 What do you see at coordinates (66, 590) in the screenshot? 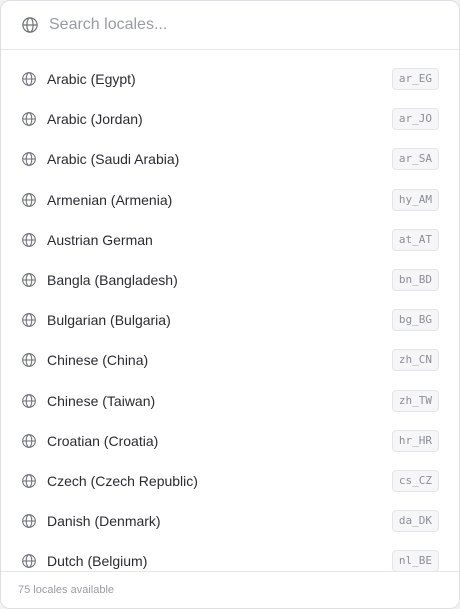
I see `locale-count-text: 75 locales available` at bounding box center [66, 590].